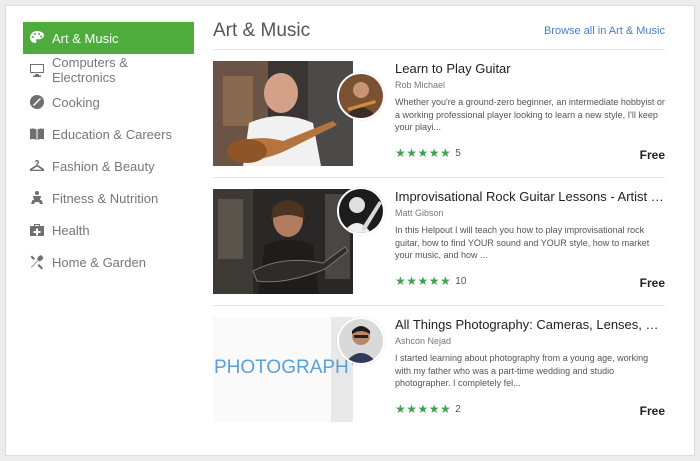 This screenshot has width=700, height=461. Describe the element at coordinates (604, 31) in the screenshot. I see `browse-all-link: Browse all in Art & Music` at that location.